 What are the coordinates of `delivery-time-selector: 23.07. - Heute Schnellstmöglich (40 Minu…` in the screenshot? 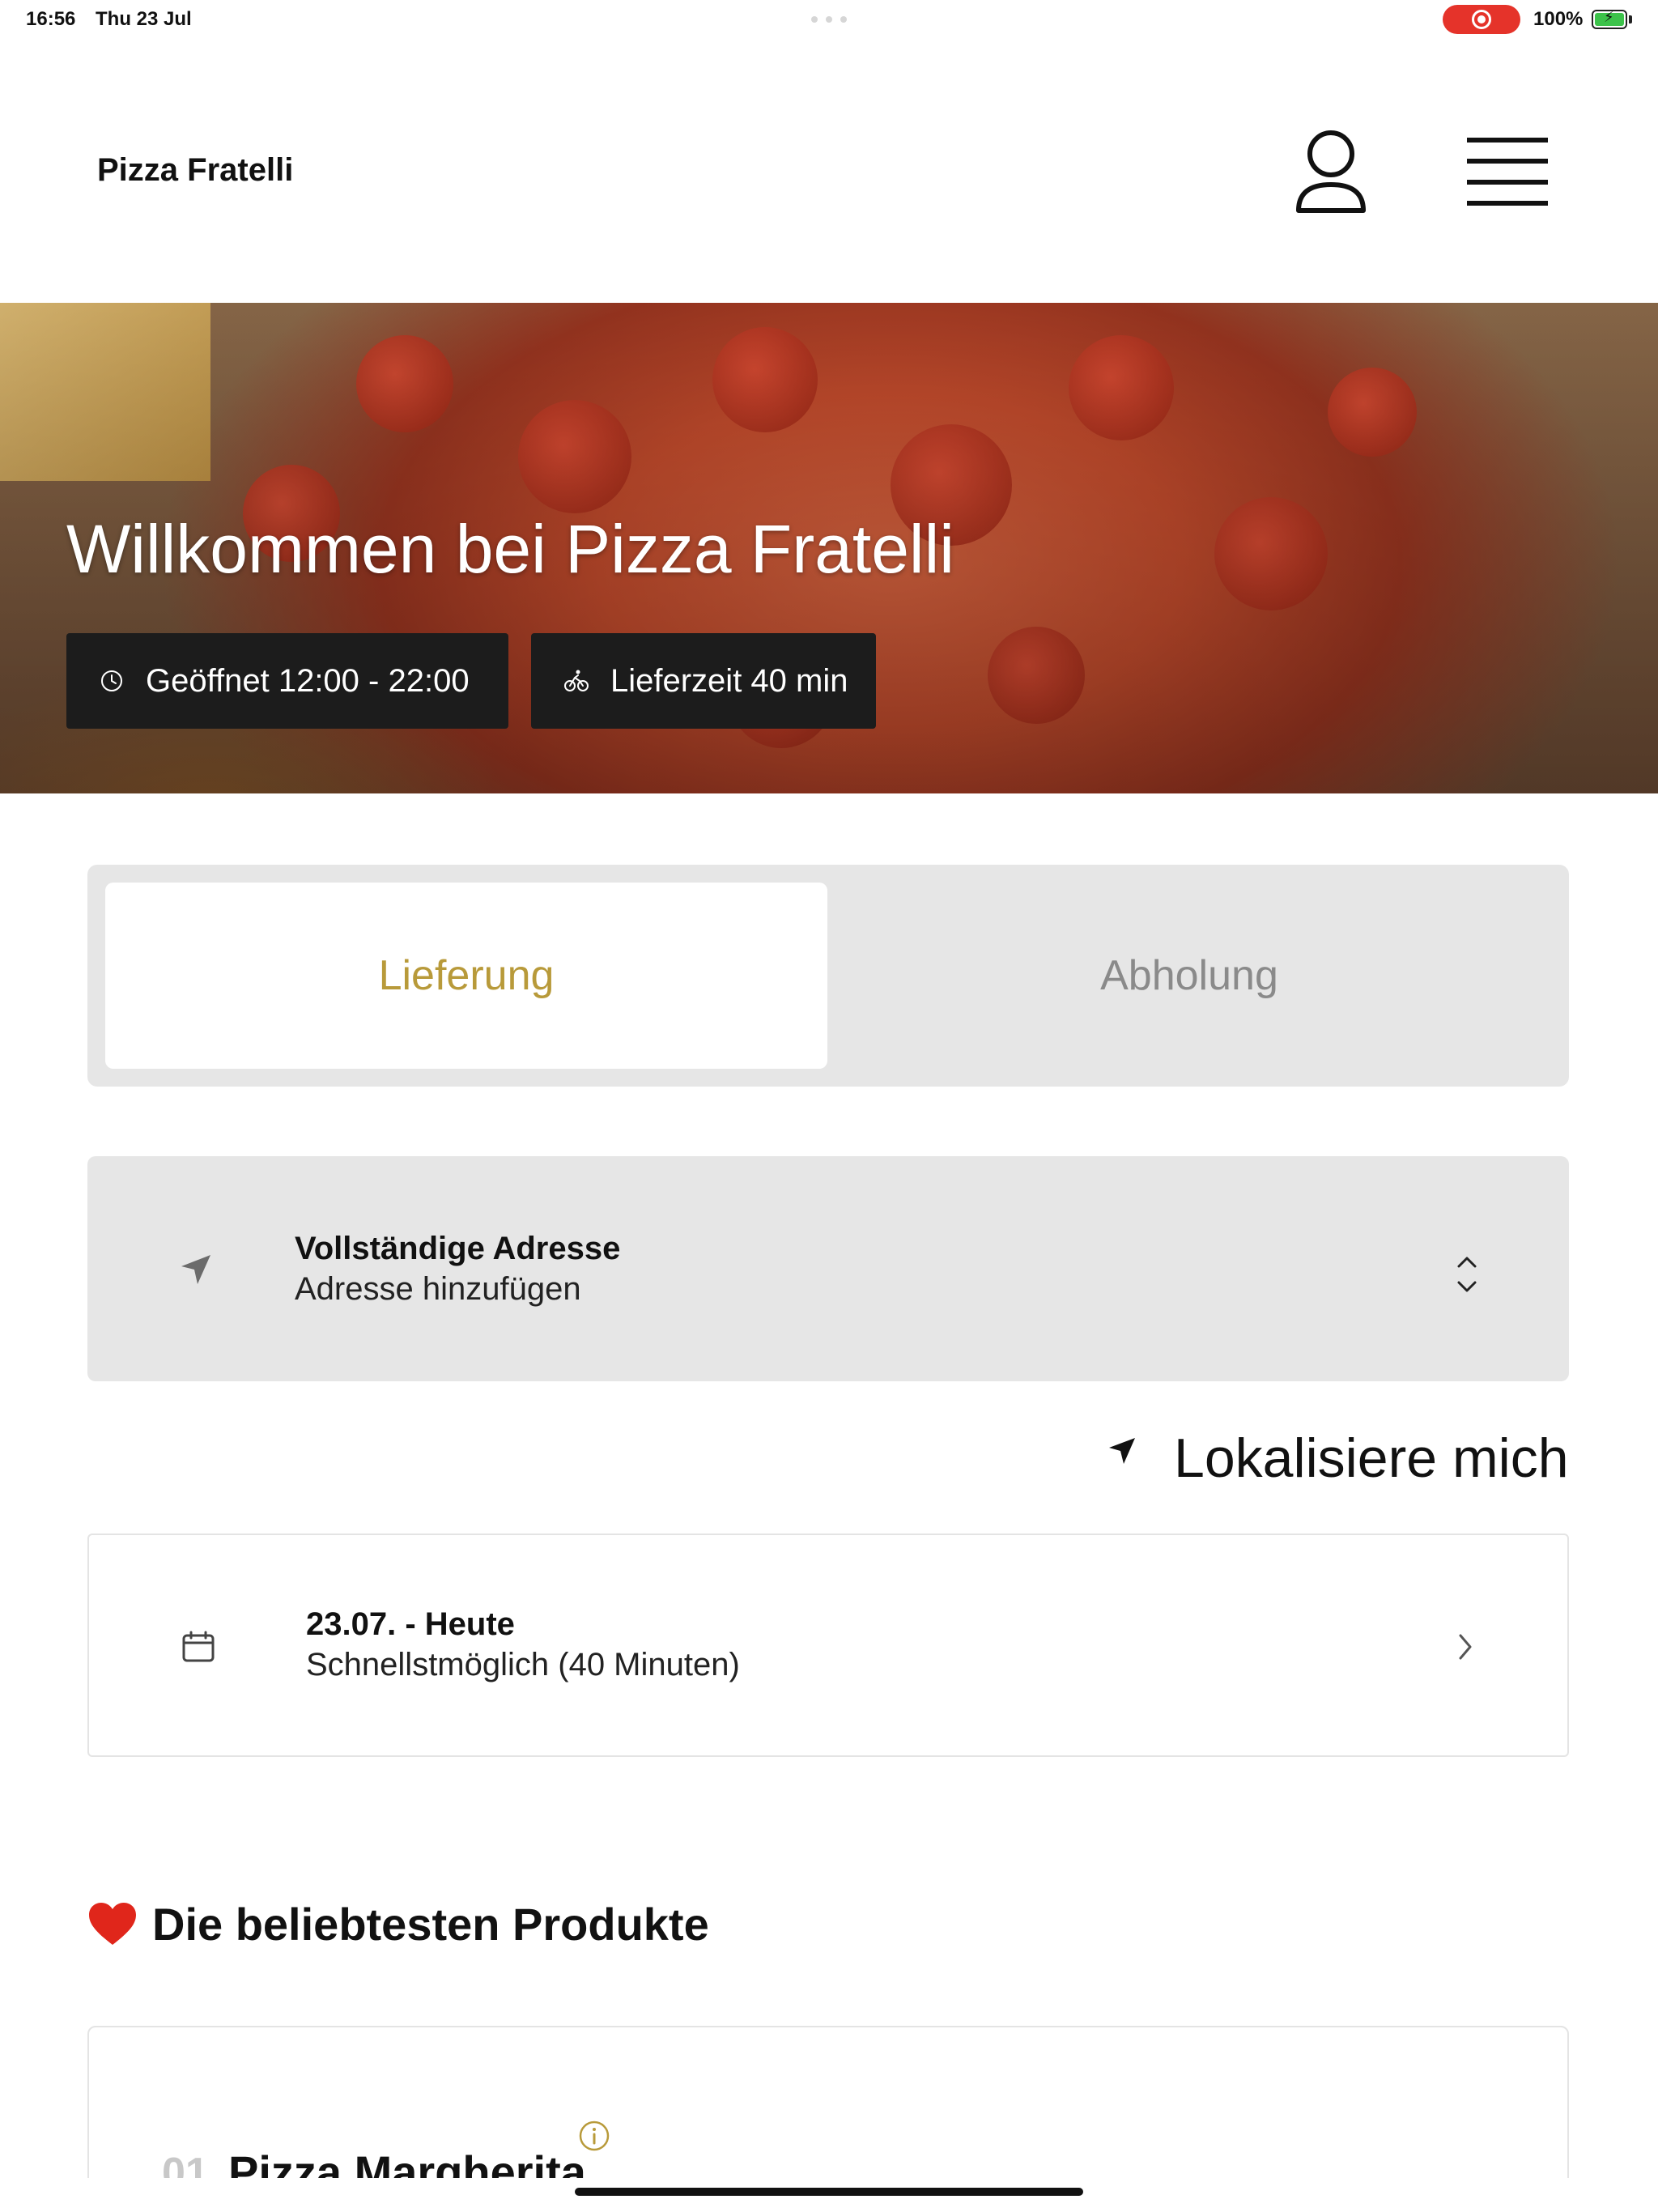 It's located at (828, 1646).